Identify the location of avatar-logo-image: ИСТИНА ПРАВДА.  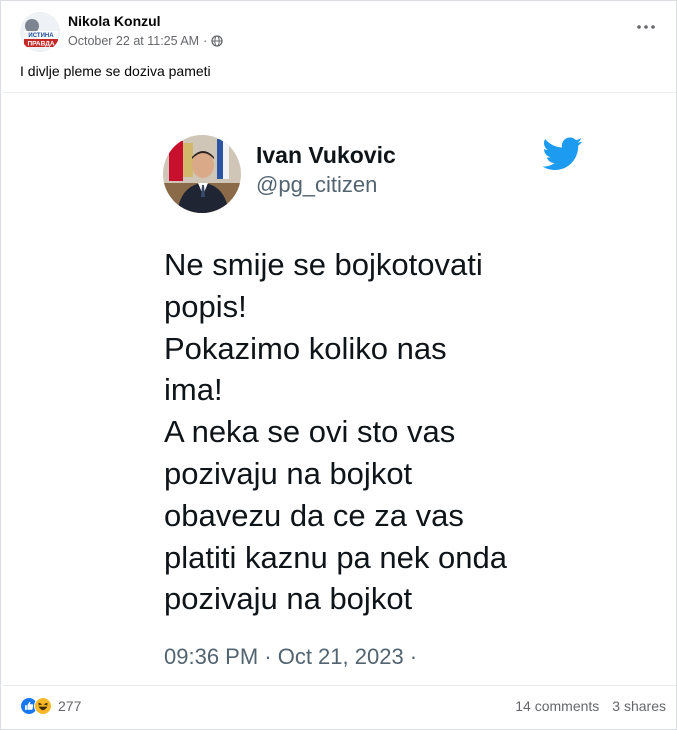
(40, 32).